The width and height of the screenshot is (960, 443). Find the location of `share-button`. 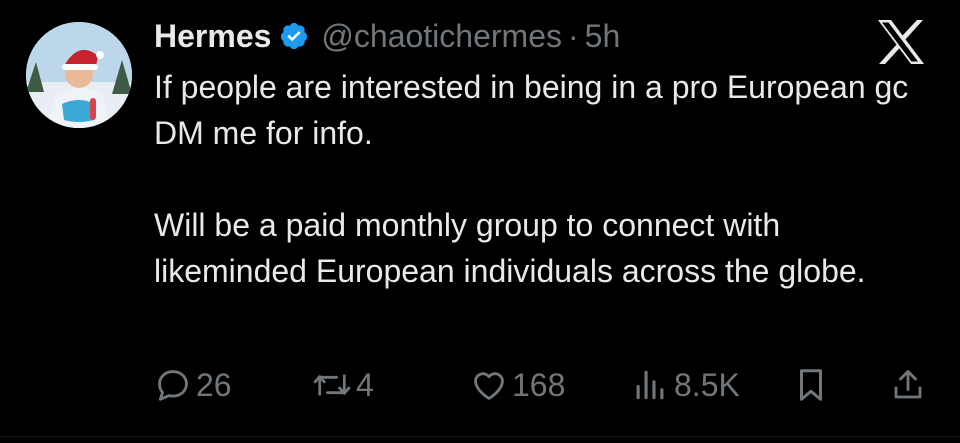

share-button is located at coordinates (908, 385).